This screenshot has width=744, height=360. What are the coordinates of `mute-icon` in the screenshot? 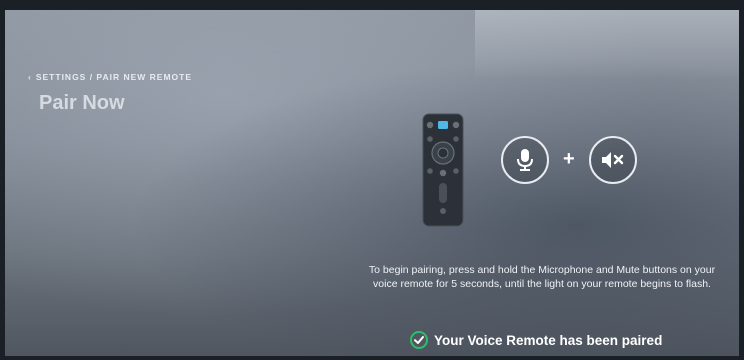 It's located at (613, 160).